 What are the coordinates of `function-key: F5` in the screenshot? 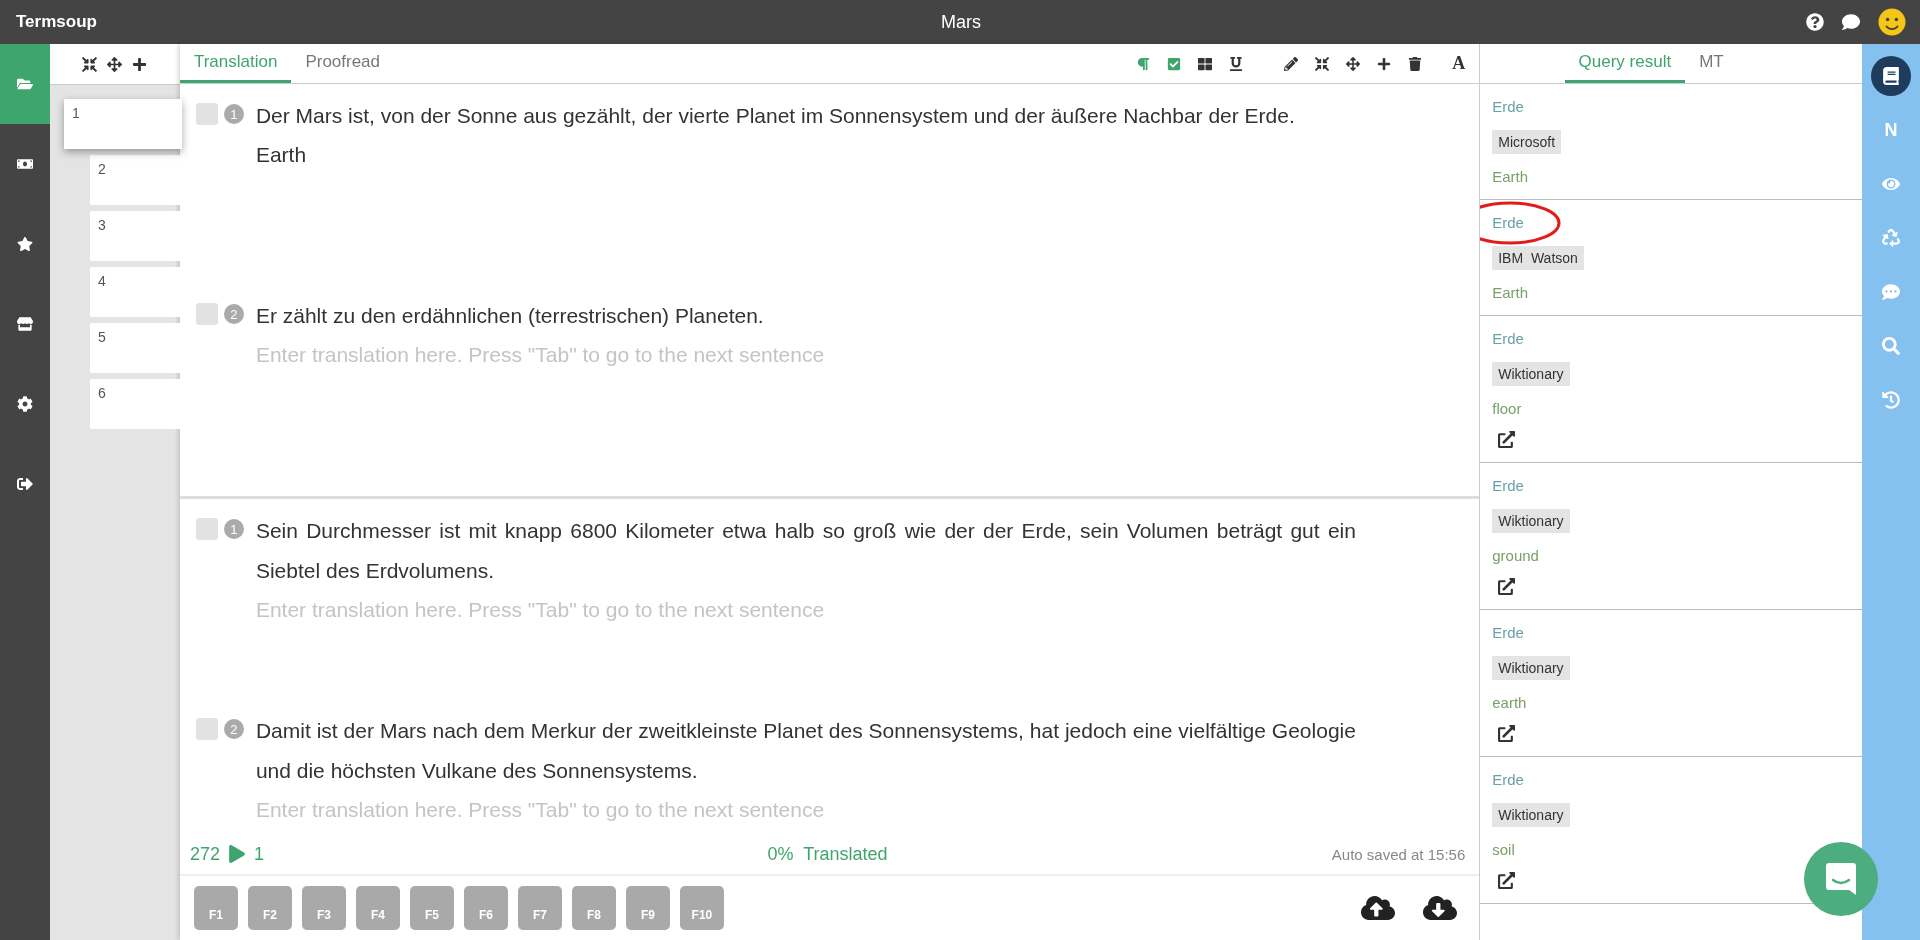 It's located at (431, 908).